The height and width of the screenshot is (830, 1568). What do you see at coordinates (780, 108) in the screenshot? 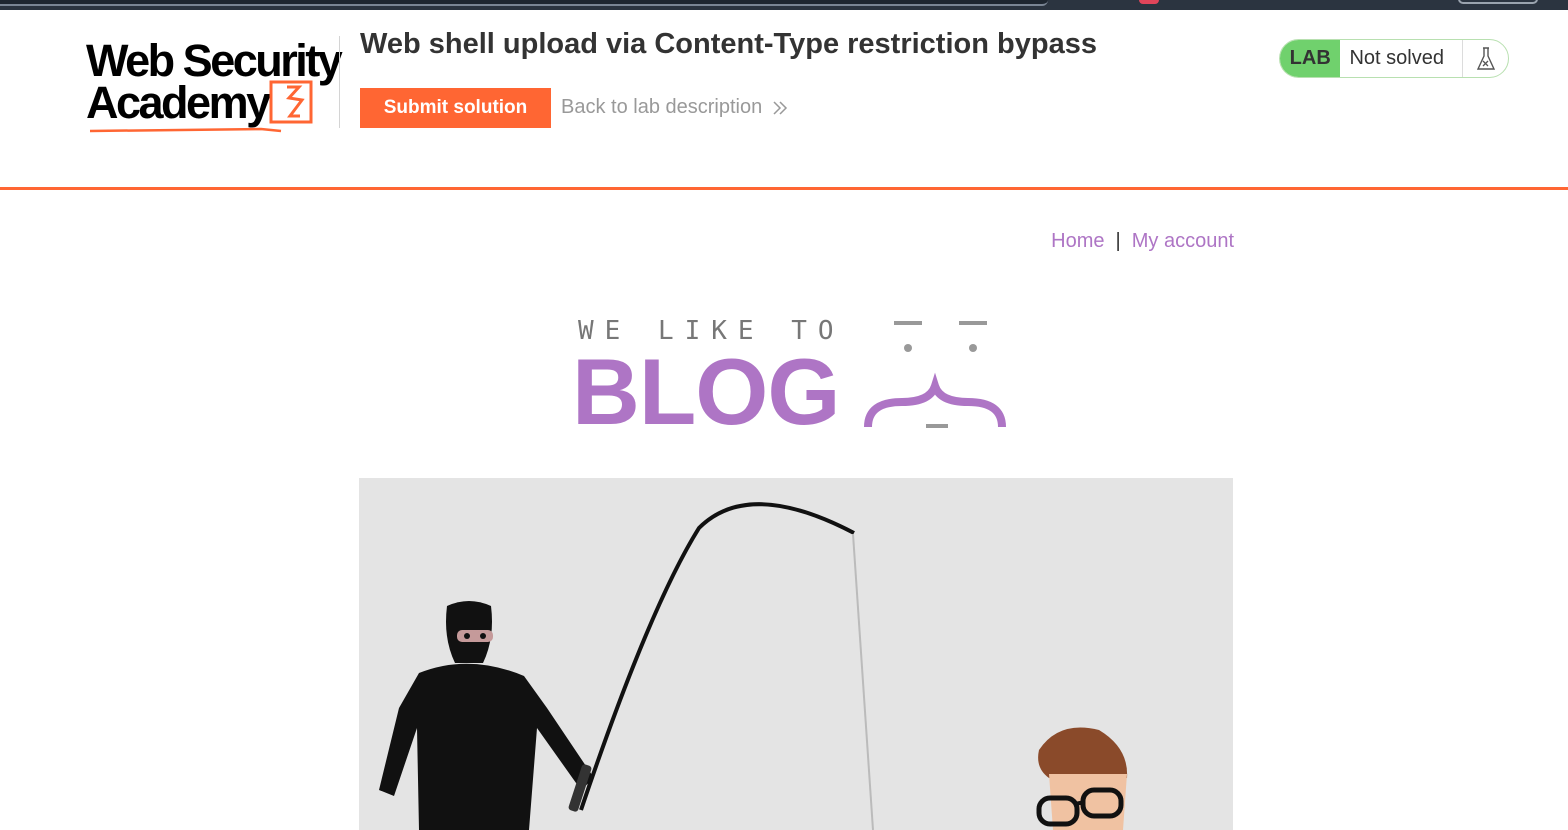
I see `double-chevron-right-icon` at bounding box center [780, 108].